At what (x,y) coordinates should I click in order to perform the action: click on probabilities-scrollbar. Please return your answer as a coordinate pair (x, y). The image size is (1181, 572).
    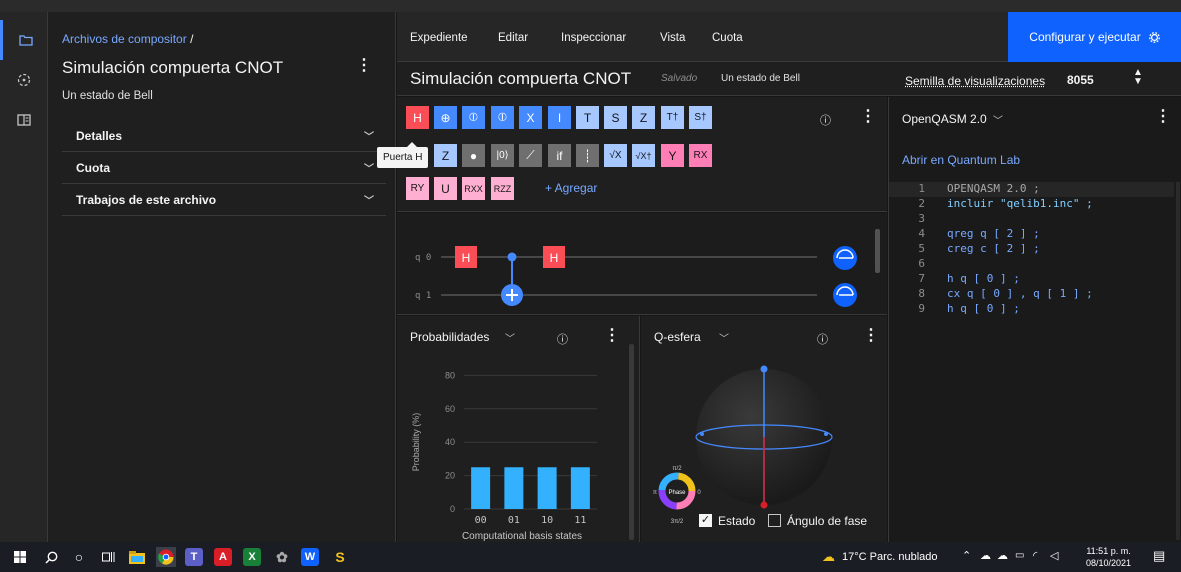
    Looking at the image, I should click on (631, 442).